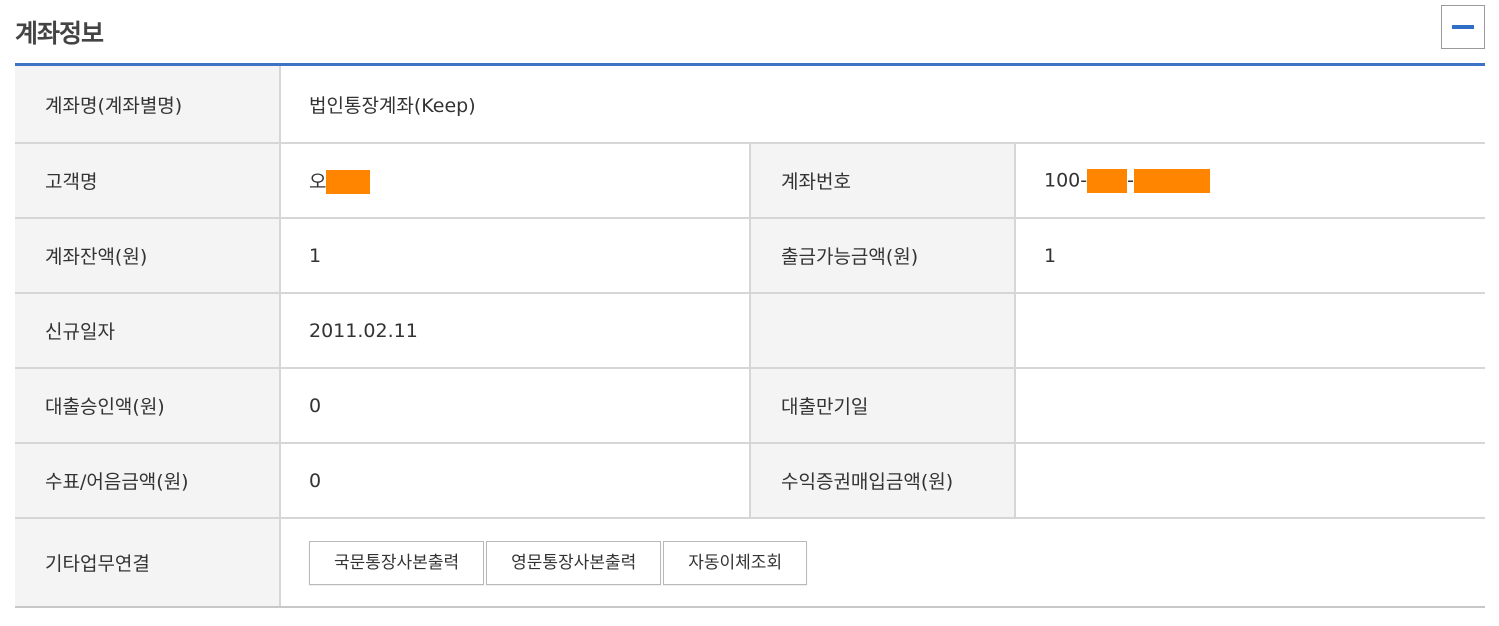 The height and width of the screenshot is (626, 1499). Describe the element at coordinates (574, 562) in the screenshot. I see `english-passbook-copy-button: 영문통장사본출력` at that location.